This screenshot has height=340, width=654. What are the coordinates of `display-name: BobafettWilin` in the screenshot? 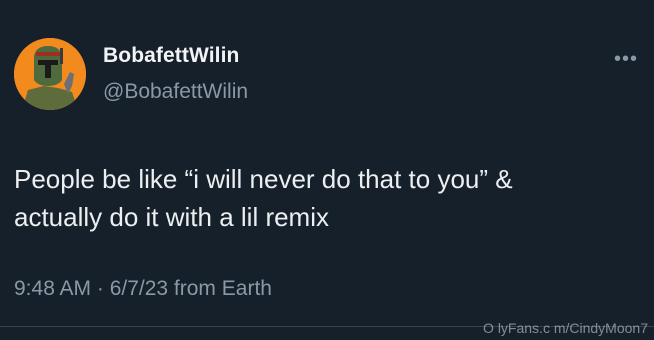 It's located at (171, 56).